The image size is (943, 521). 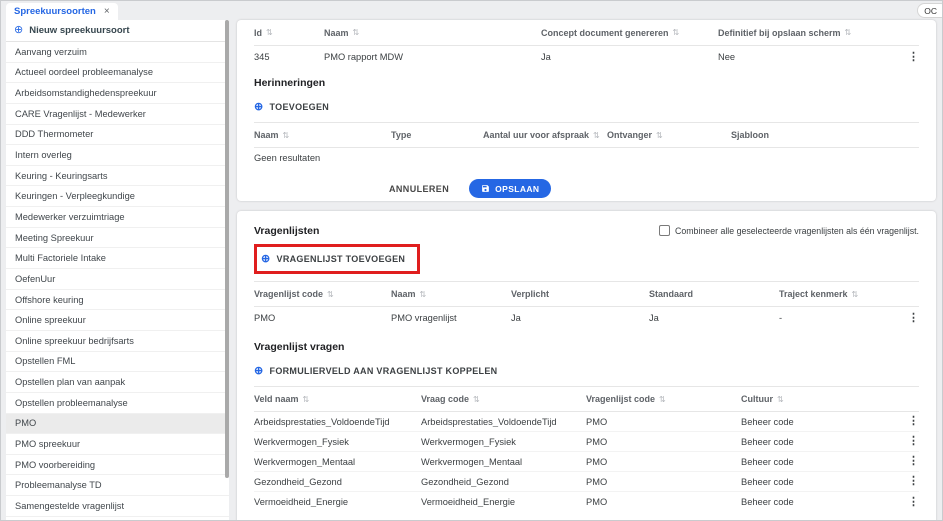 What do you see at coordinates (117, 486) in the screenshot?
I see `sidebar-item-probleemanalyse-td: Probleemanalyse TD` at bounding box center [117, 486].